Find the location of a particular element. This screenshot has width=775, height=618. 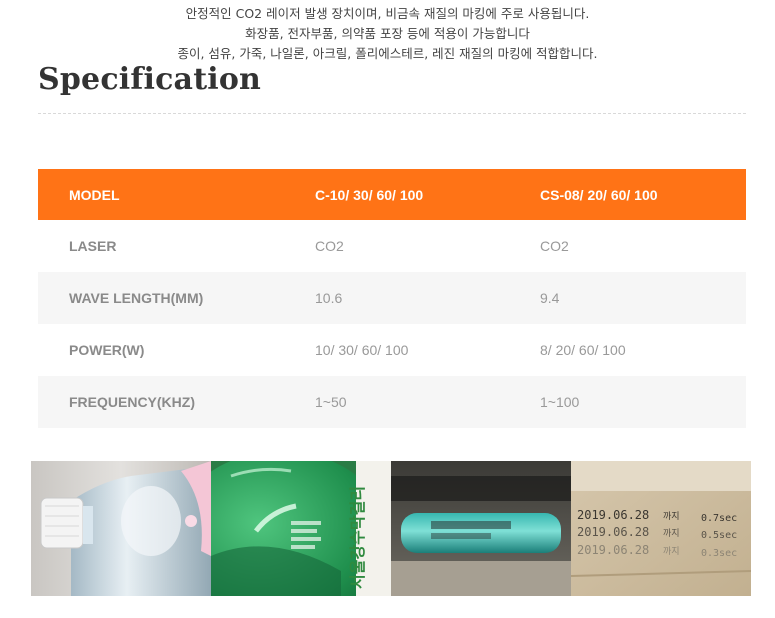

carton-speed: 0.7sec is located at coordinates (719, 518).